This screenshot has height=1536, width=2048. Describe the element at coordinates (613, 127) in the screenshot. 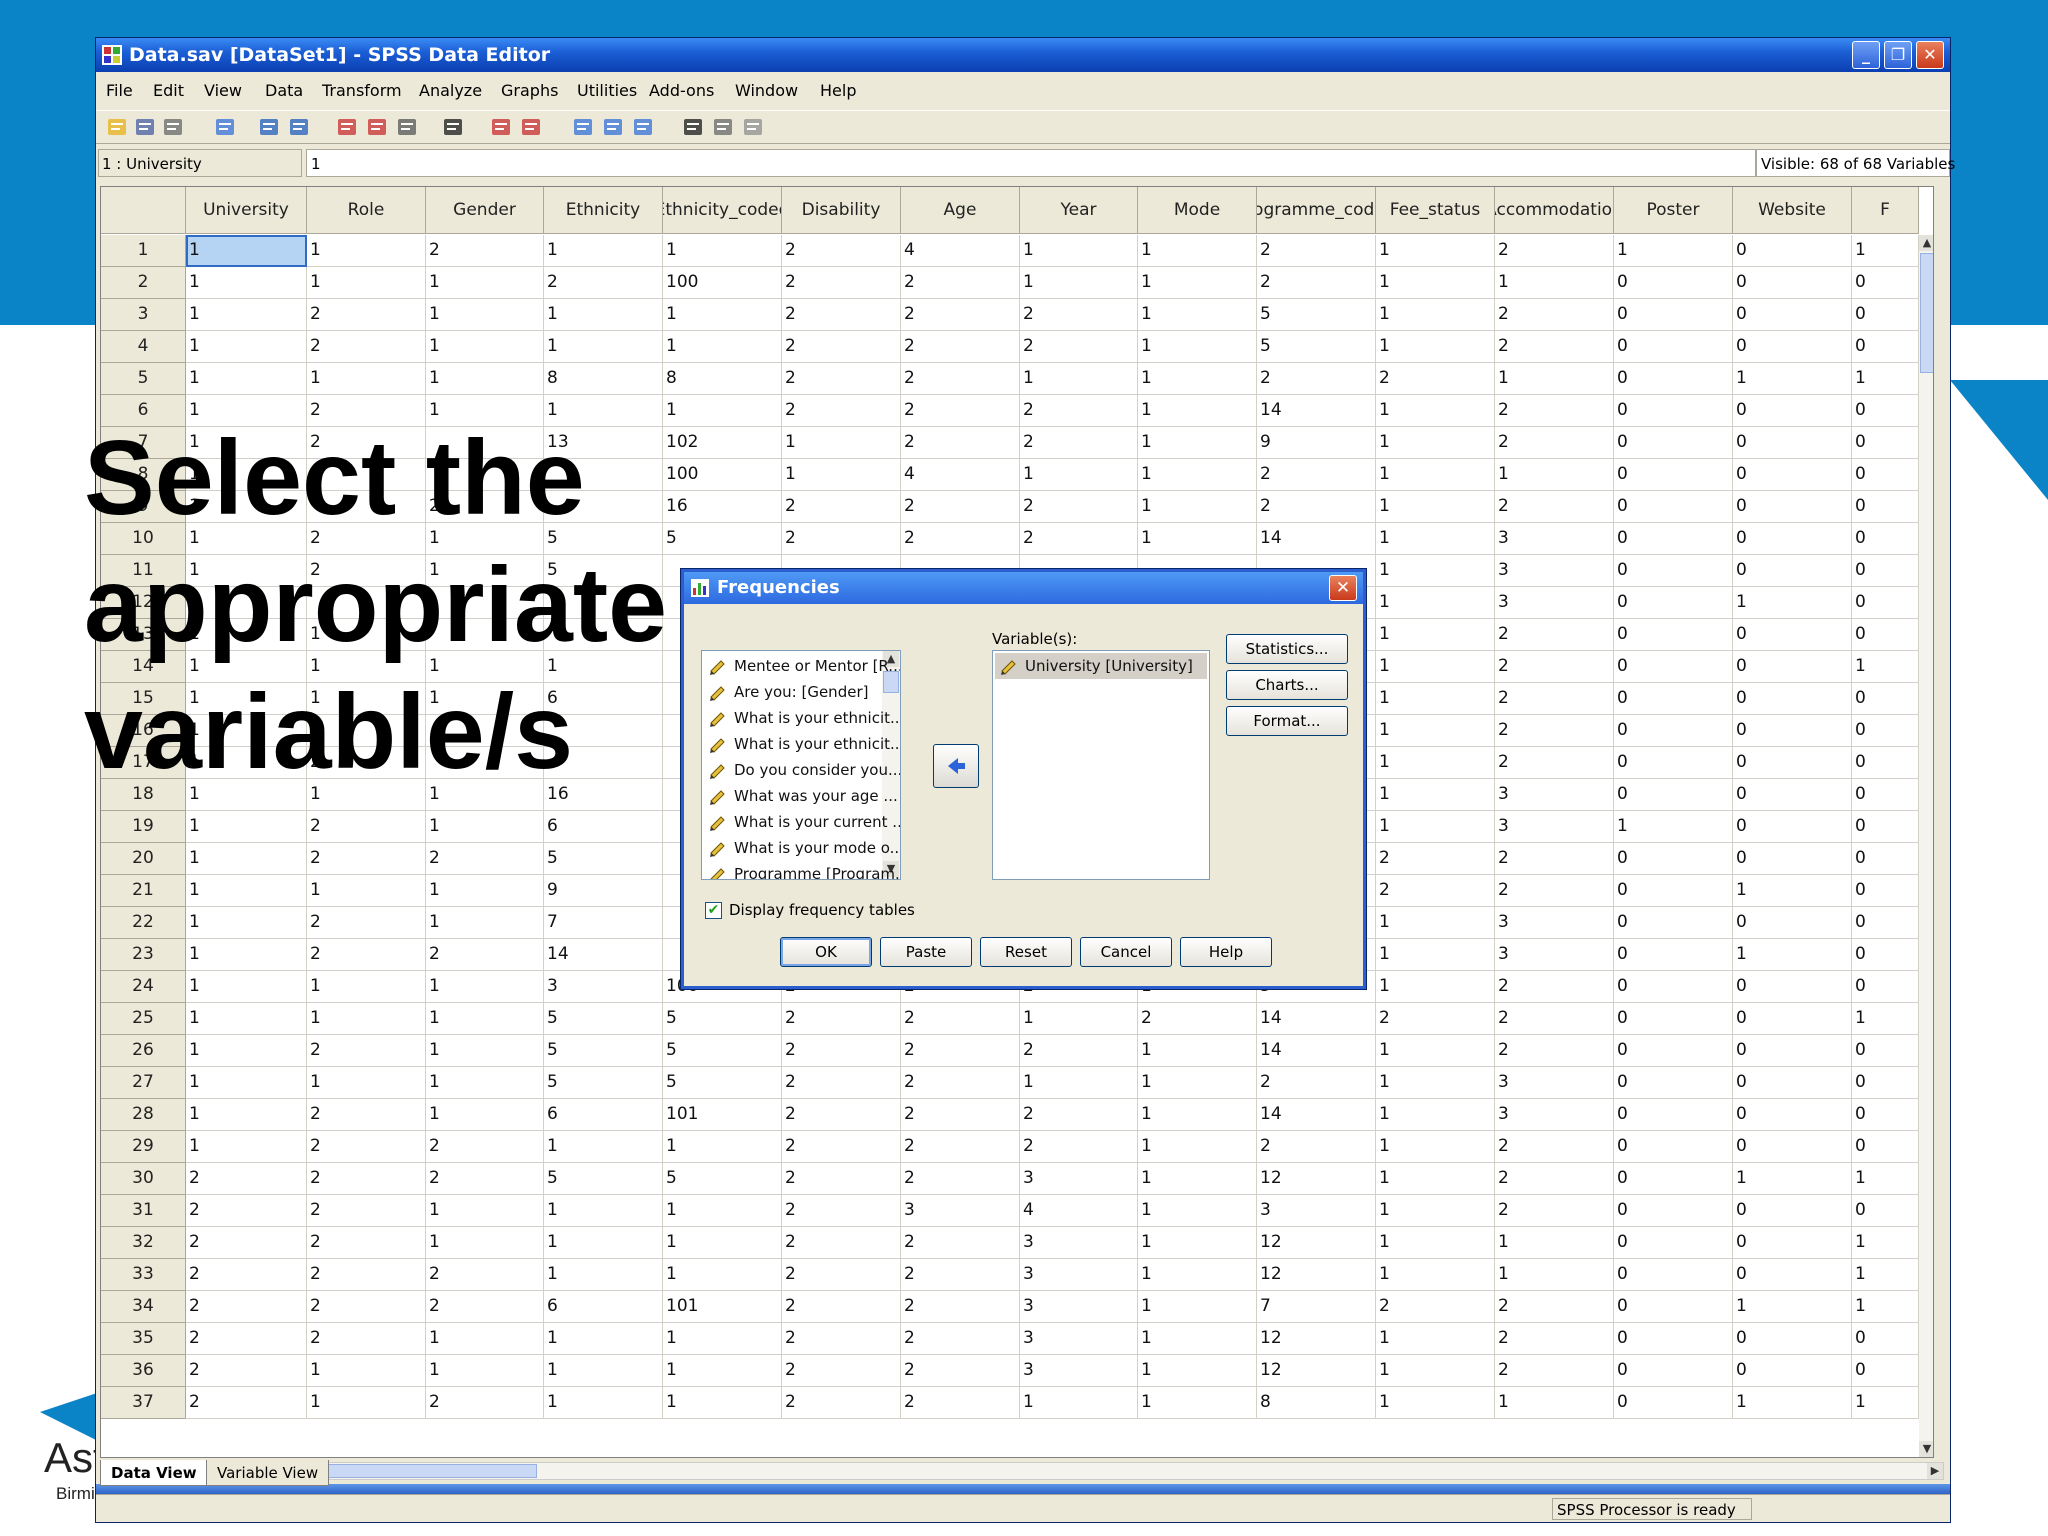

I see `weight-cases-icon` at that location.